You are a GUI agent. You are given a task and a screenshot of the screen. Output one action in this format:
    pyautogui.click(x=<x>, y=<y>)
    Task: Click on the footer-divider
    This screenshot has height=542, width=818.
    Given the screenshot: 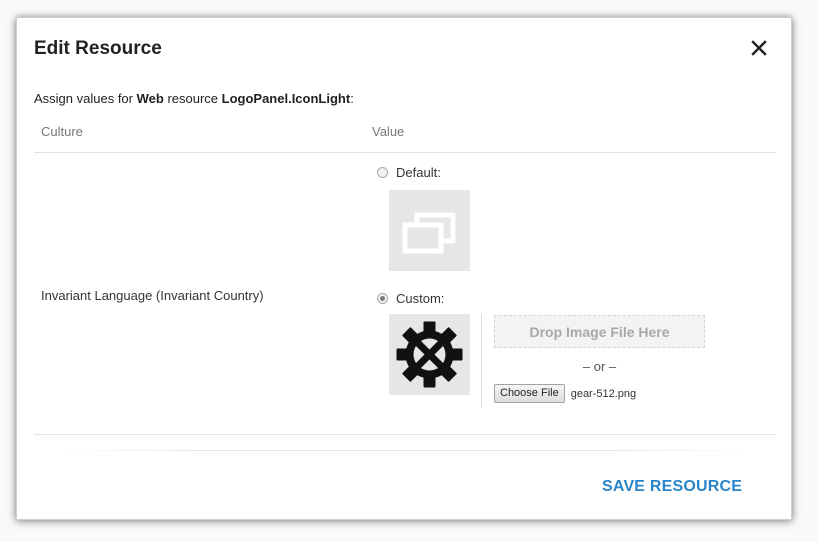 What is the action you would take?
    pyautogui.click(x=405, y=434)
    